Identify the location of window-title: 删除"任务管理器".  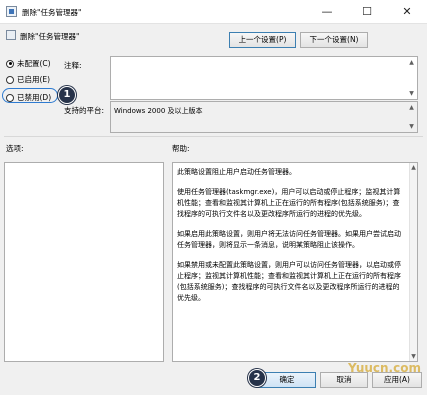
(52, 12).